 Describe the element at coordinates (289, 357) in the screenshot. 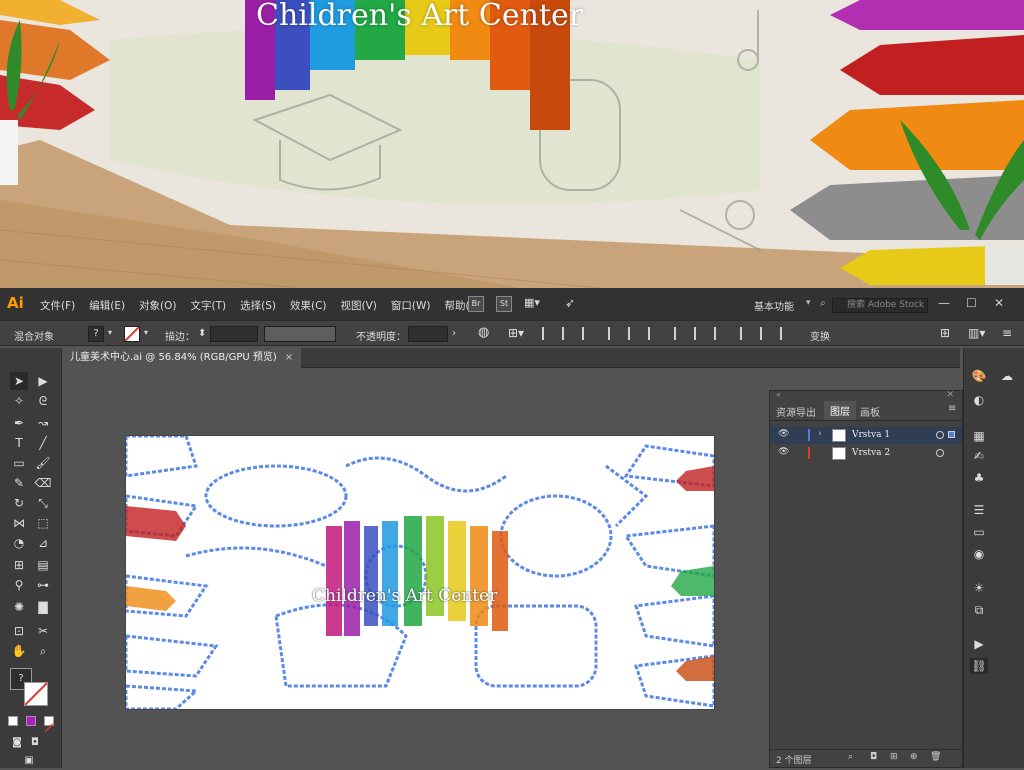

I see `document-tab-close-icon: ×` at that location.